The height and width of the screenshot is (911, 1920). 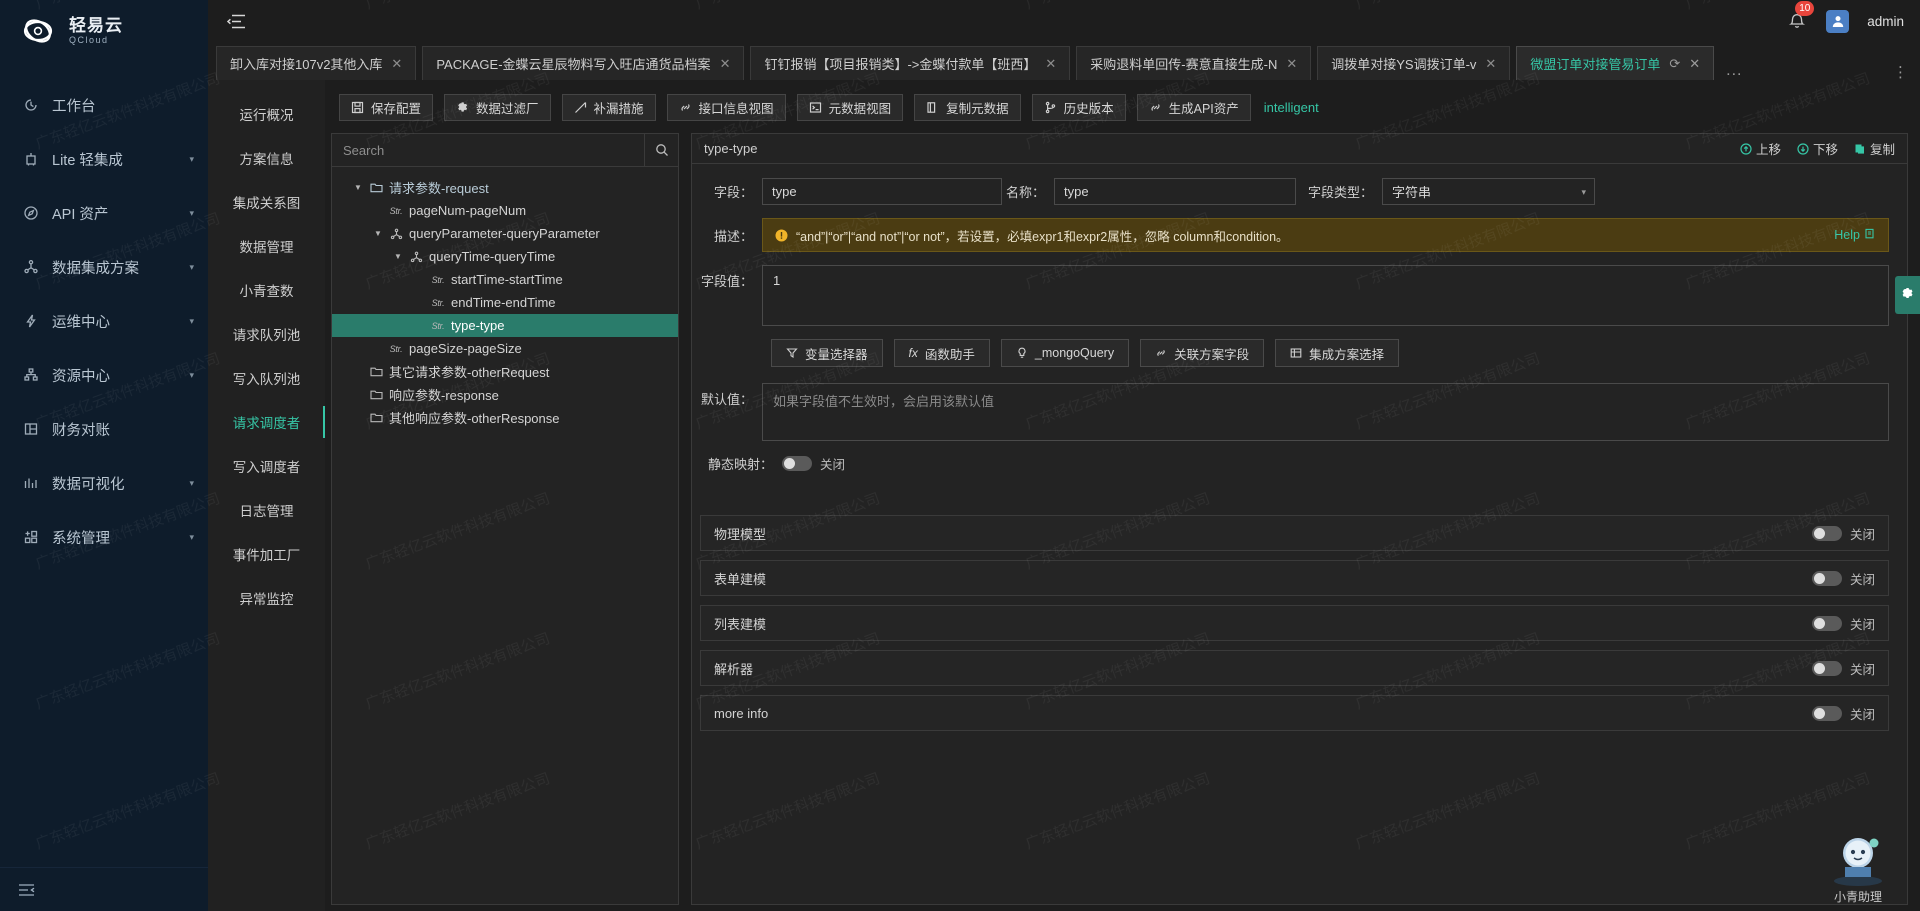 I want to click on patch-measure-button: 补漏措施, so click(x=608, y=107).